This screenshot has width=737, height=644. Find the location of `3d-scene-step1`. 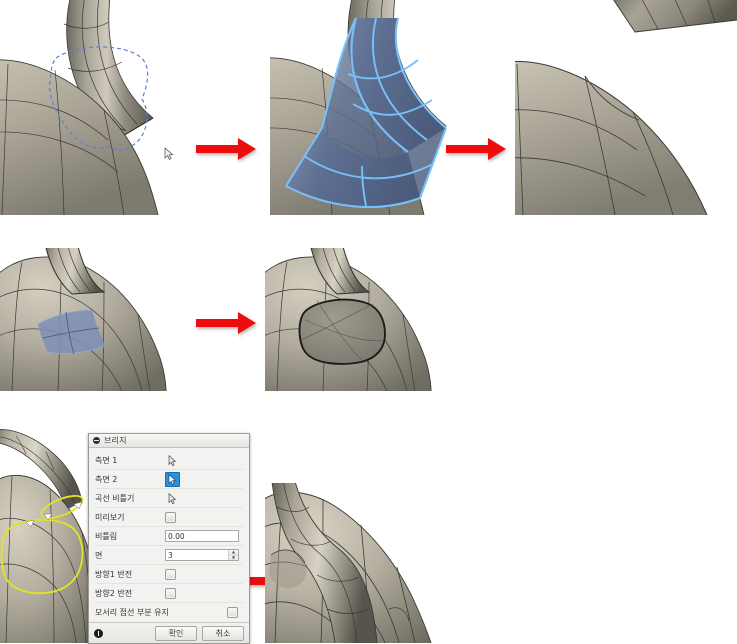

3d-scene-step1 is located at coordinates (87, 107).